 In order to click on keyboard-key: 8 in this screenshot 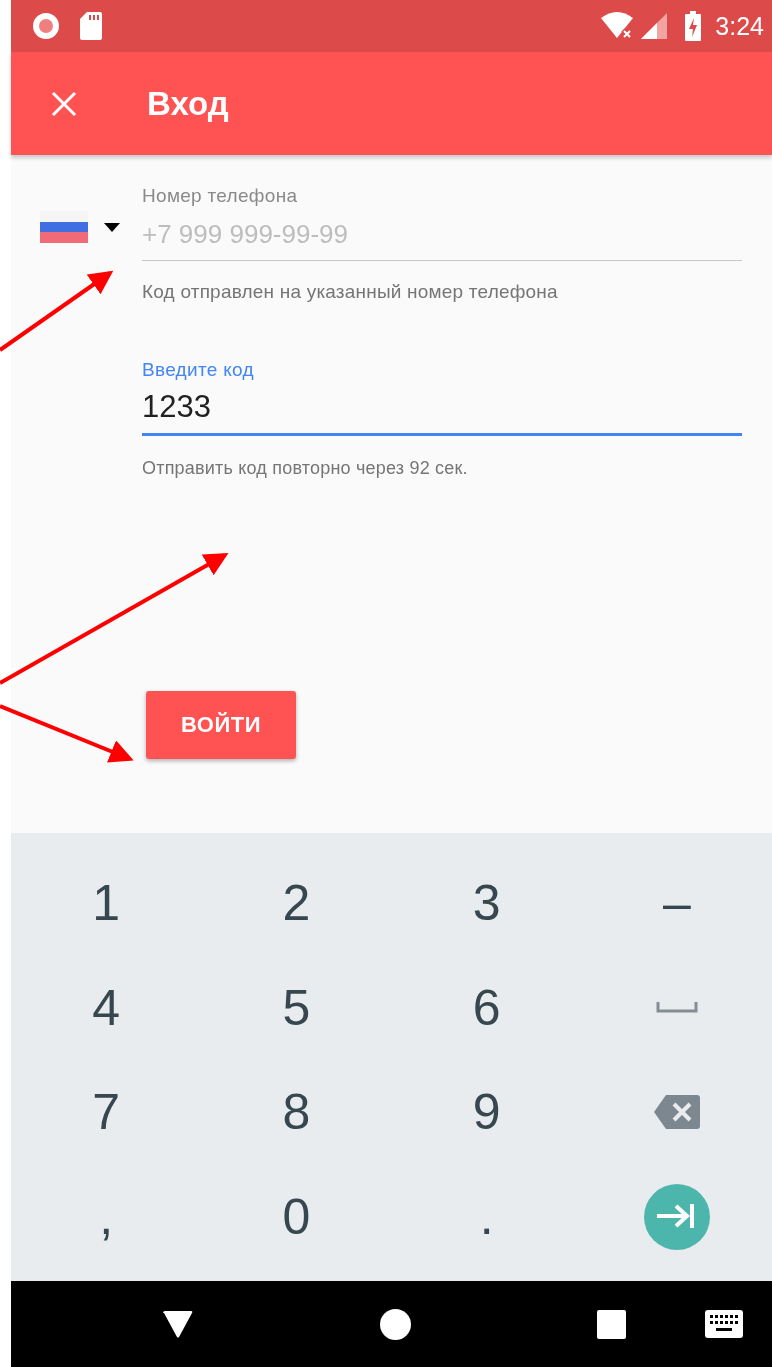, I will do `click(296, 1112)`.